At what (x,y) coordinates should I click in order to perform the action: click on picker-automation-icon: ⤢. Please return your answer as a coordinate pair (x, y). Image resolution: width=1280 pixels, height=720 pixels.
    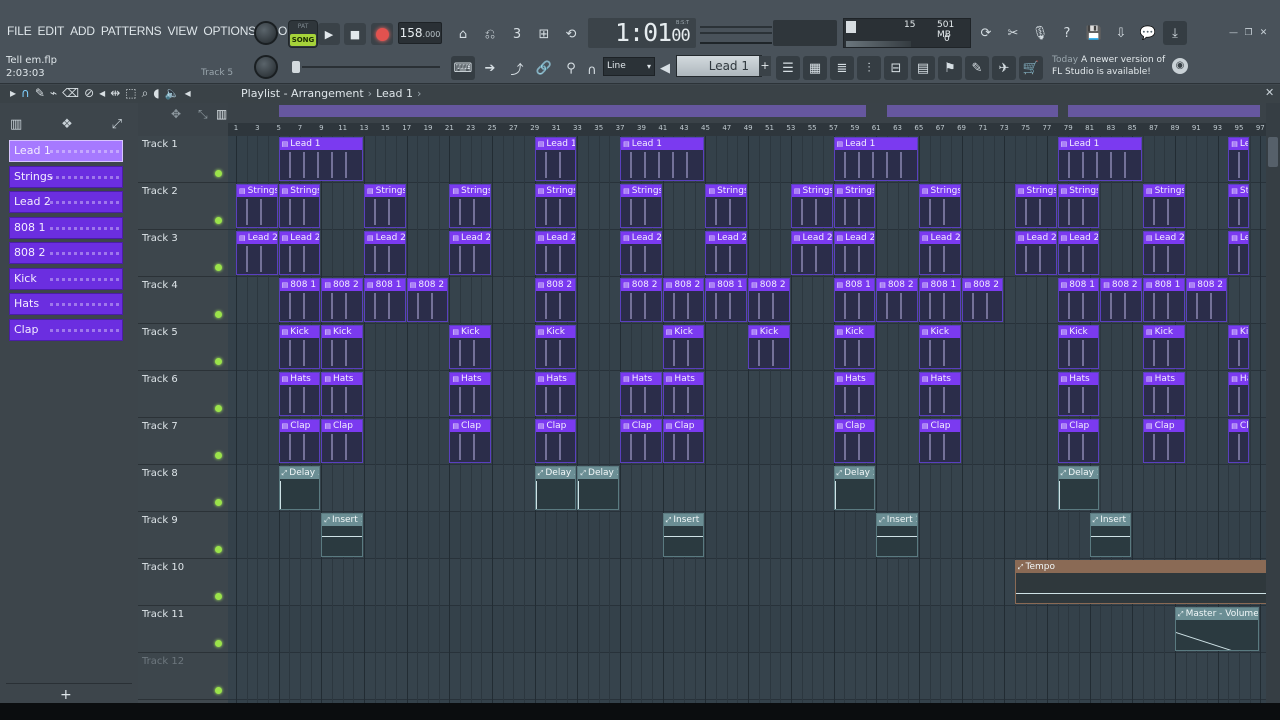
    Looking at the image, I should click on (117, 125).